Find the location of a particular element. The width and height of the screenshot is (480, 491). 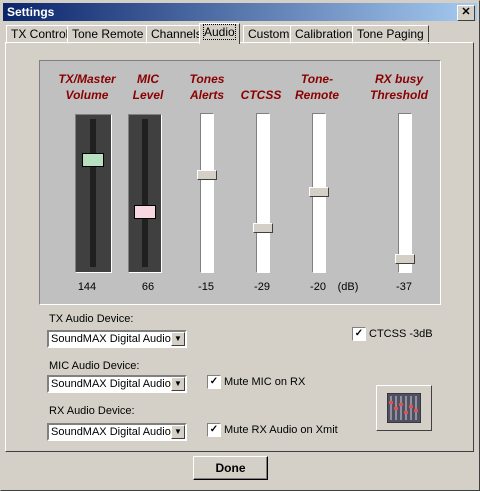

tab-audio: Audio is located at coordinates (219, 33).